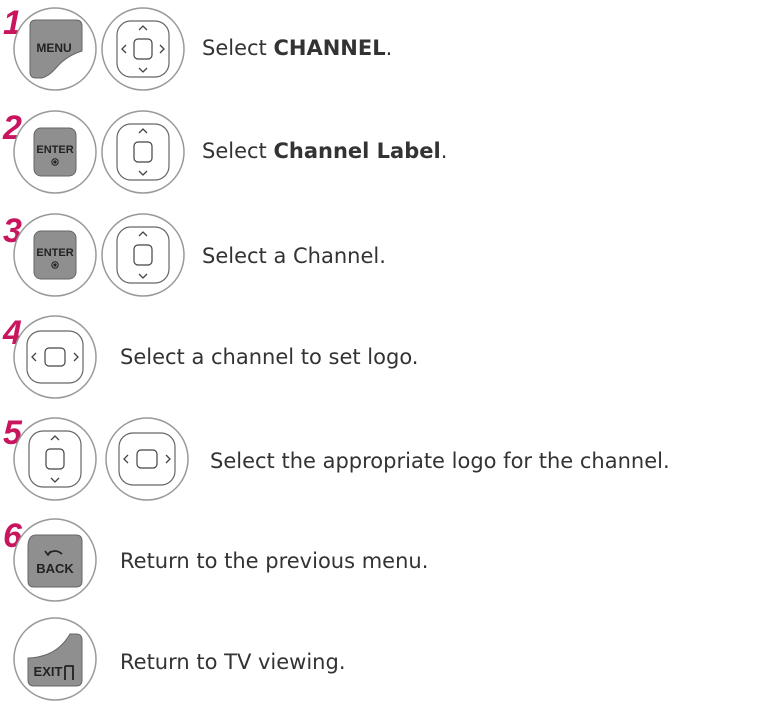  I want to click on back-button: BACK, so click(55, 560).